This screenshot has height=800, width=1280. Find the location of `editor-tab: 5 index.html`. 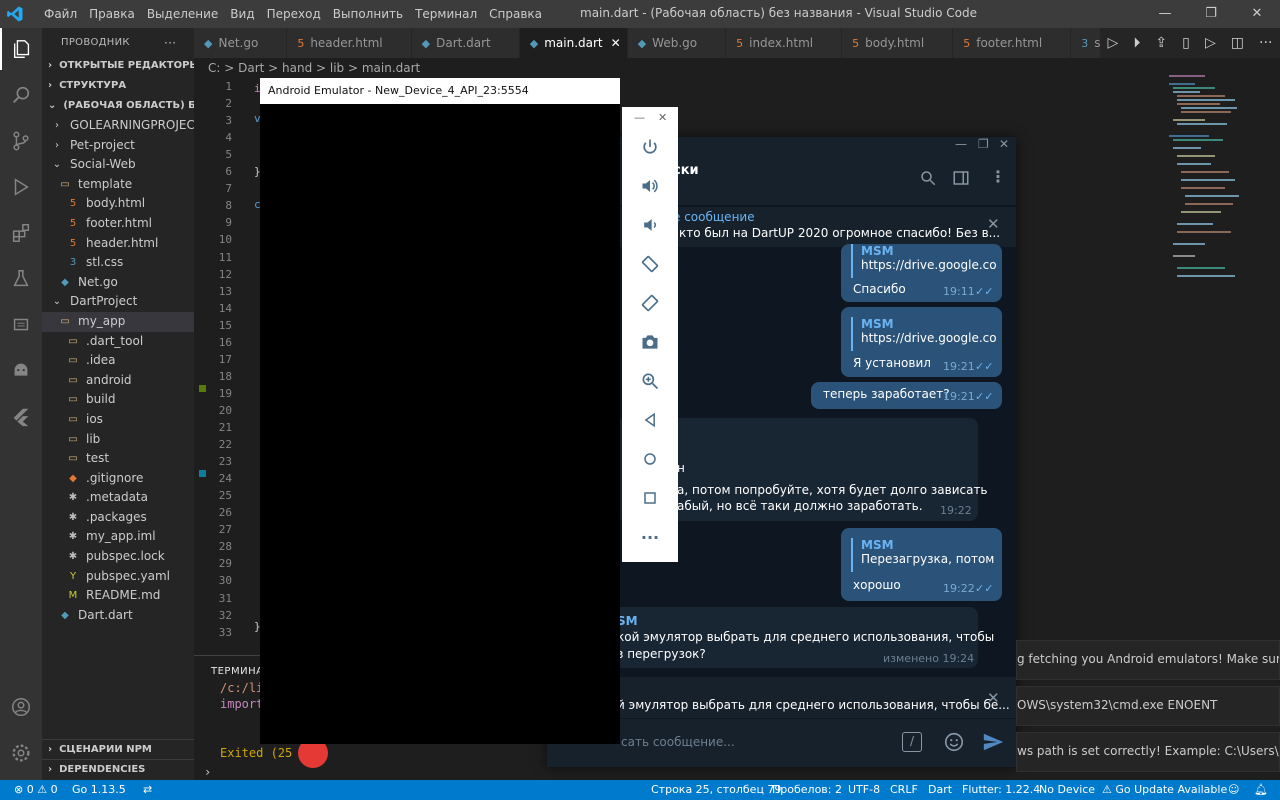

editor-tab: 5 index.html is located at coordinates (784, 43).